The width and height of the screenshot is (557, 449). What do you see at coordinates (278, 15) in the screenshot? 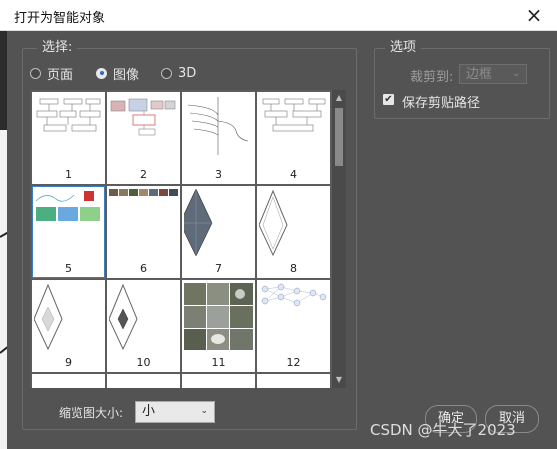
I see `title-bar: 打开为智能对象 ×` at bounding box center [278, 15].